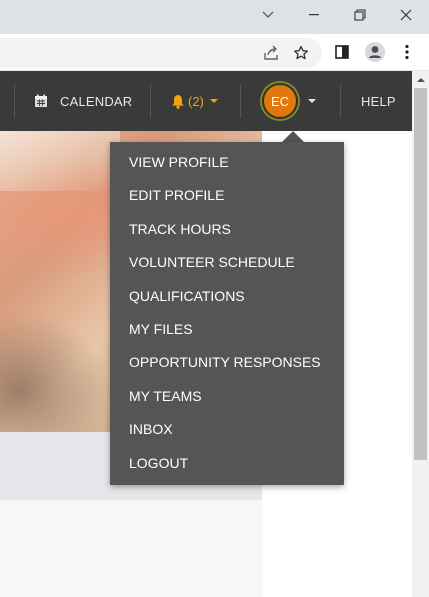 The height and width of the screenshot is (597, 429). I want to click on restore-button, so click(360, 15).